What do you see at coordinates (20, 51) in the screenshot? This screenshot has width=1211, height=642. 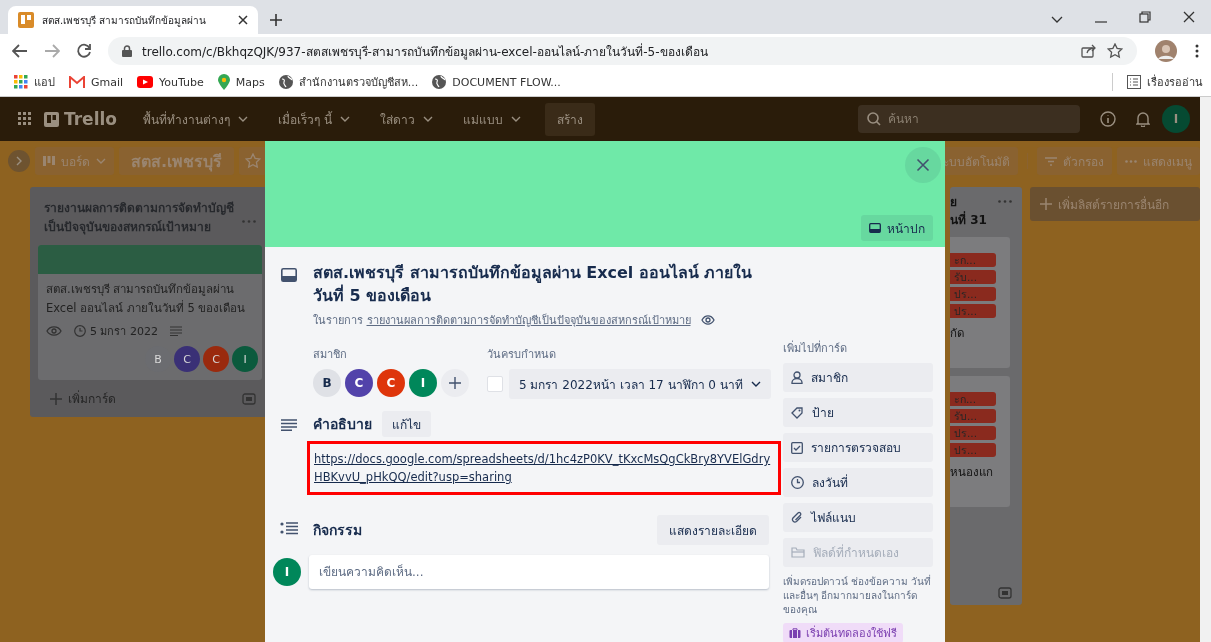 I see `back-icon` at bounding box center [20, 51].